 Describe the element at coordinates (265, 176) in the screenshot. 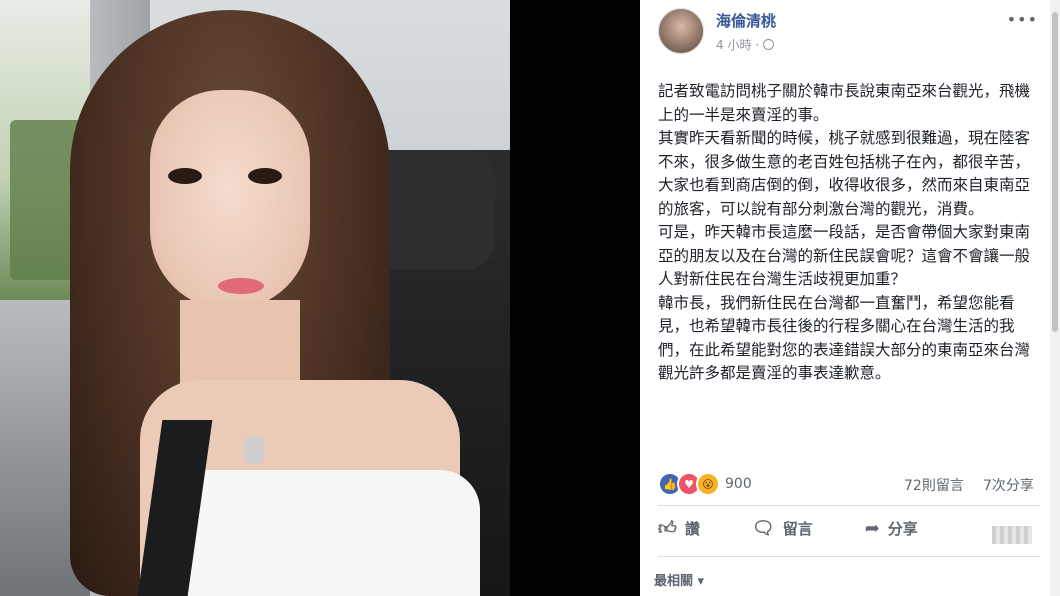

I see `right-eye` at that location.